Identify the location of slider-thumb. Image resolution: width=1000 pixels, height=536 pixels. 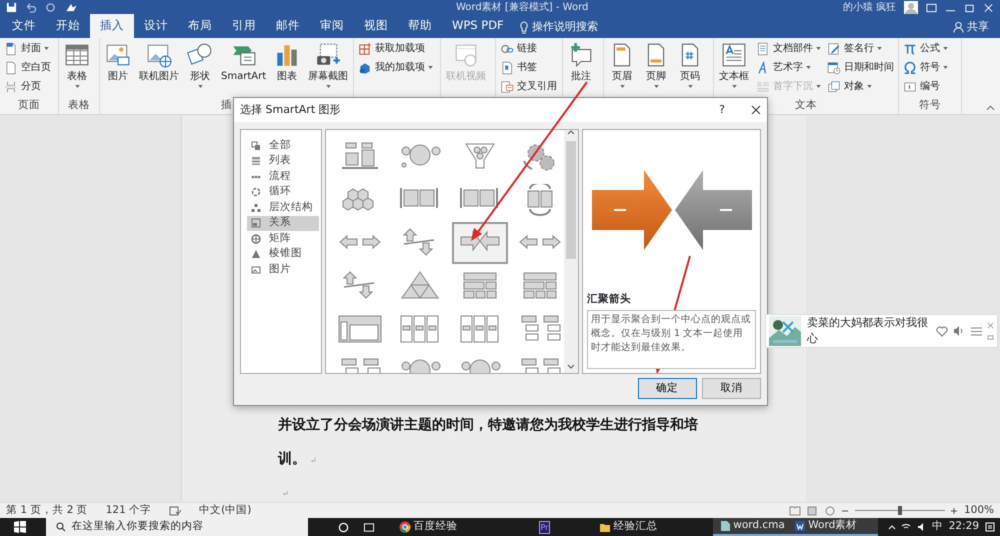
(900, 510).